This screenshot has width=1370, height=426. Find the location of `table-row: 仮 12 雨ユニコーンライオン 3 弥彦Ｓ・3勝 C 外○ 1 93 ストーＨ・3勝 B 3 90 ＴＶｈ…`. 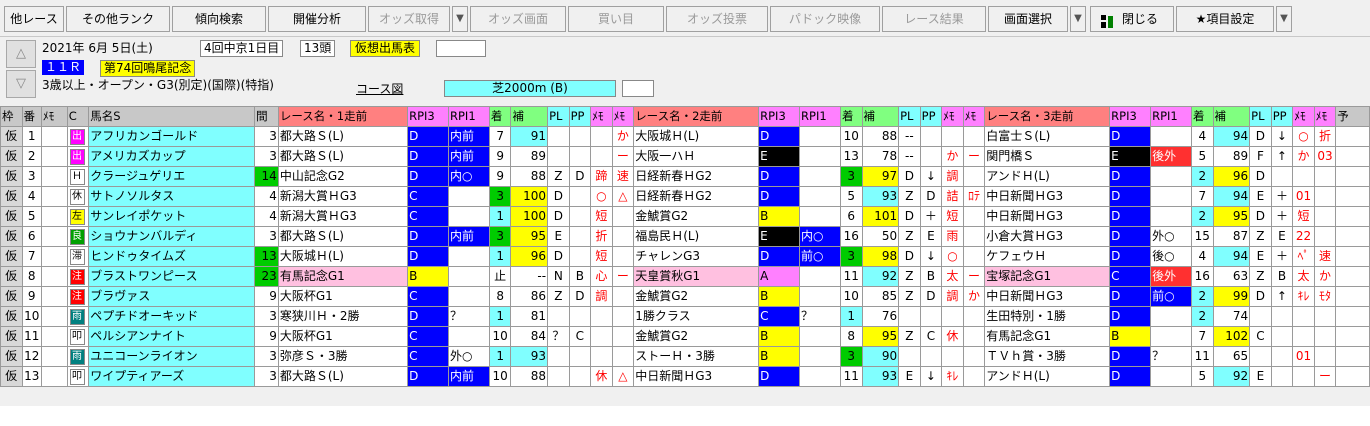

table-row: 仮 12 雨ユニコーンライオン 3 弥彦Ｓ・3勝 C 外○ 1 93 ストーＨ・3勝 B 3 90 ＴＶｈ… is located at coordinates (685, 356).